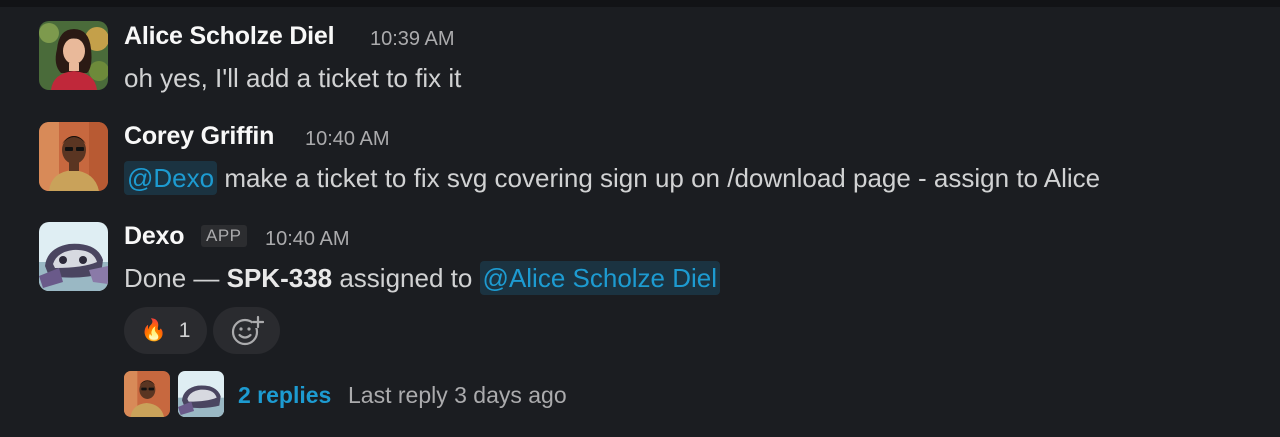 This screenshot has height=437, width=1280. Describe the element at coordinates (73, 55) in the screenshot. I see `avatar-alice` at that location.